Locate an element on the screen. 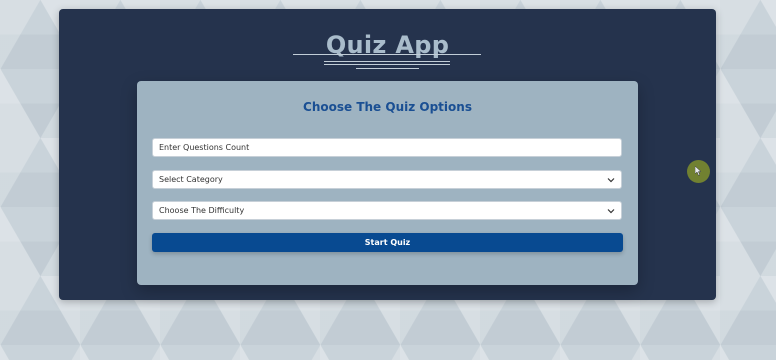 This screenshot has width=776, height=360. card-title: Choose The Quiz Options is located at coordinates (387, 107).